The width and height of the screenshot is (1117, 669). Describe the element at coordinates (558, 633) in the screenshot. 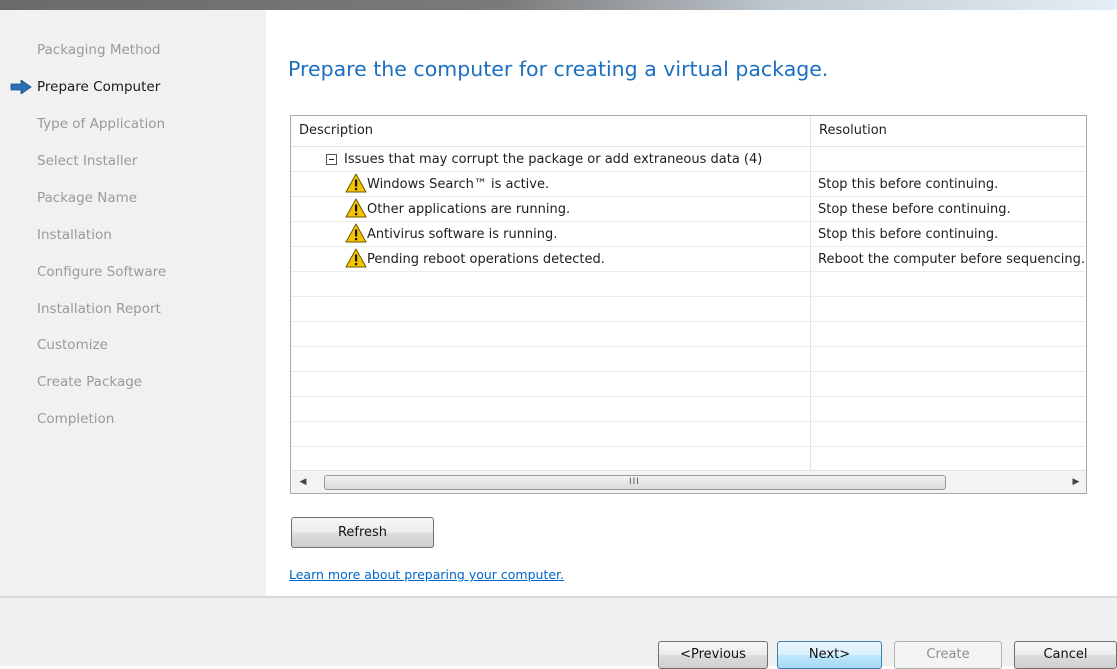

I see `wizard-footer: <Previous Next> Create Cancel` at that location.